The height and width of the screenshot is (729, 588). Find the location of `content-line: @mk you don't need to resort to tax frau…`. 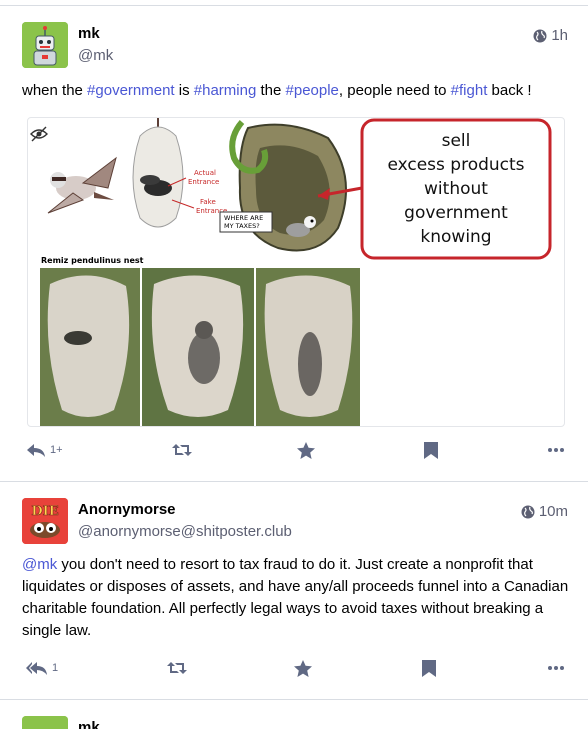

content-line: @mk you don't need to resort to tax frau… is located at coordinates (296, 565).